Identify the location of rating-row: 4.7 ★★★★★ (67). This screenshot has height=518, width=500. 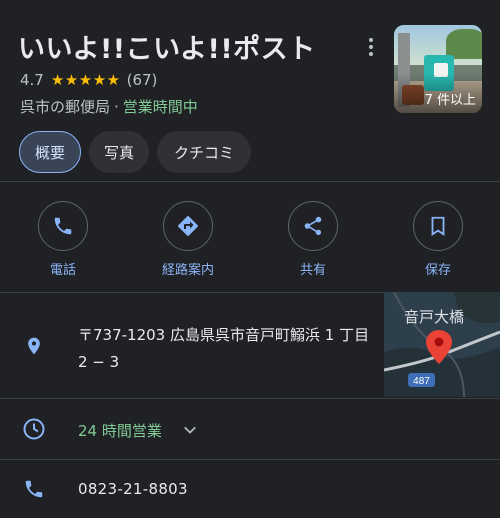
(88, 80).